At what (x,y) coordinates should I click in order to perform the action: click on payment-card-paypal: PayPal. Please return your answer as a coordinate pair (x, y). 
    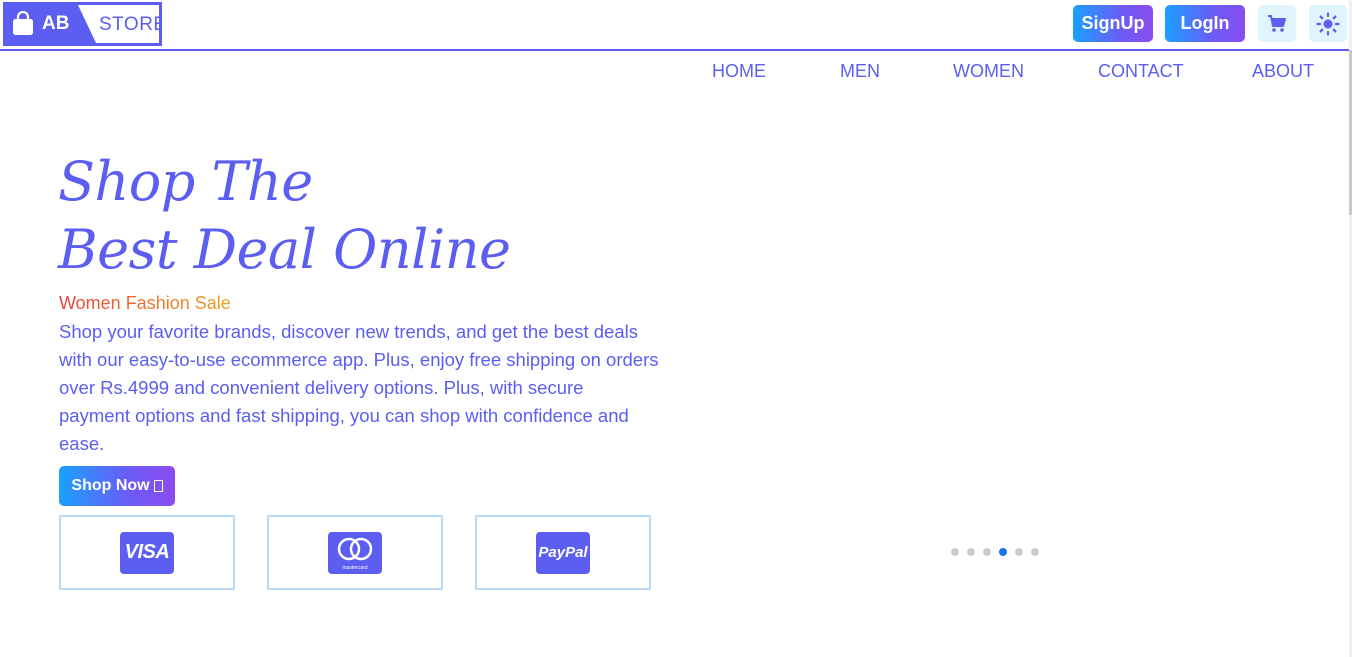
    Looking at the image, I should click on (563, 552).